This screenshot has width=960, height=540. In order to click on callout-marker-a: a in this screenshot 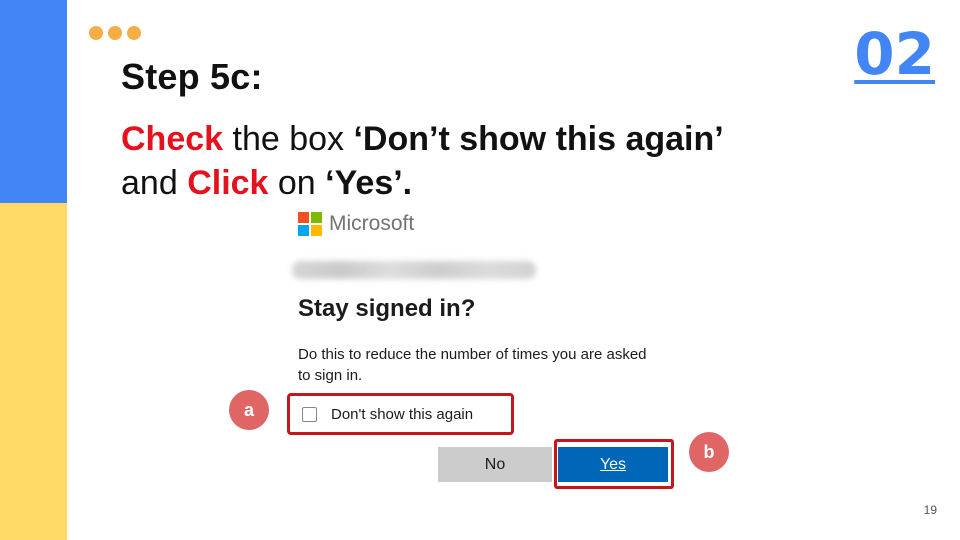, I will do `click(249, 410)`.